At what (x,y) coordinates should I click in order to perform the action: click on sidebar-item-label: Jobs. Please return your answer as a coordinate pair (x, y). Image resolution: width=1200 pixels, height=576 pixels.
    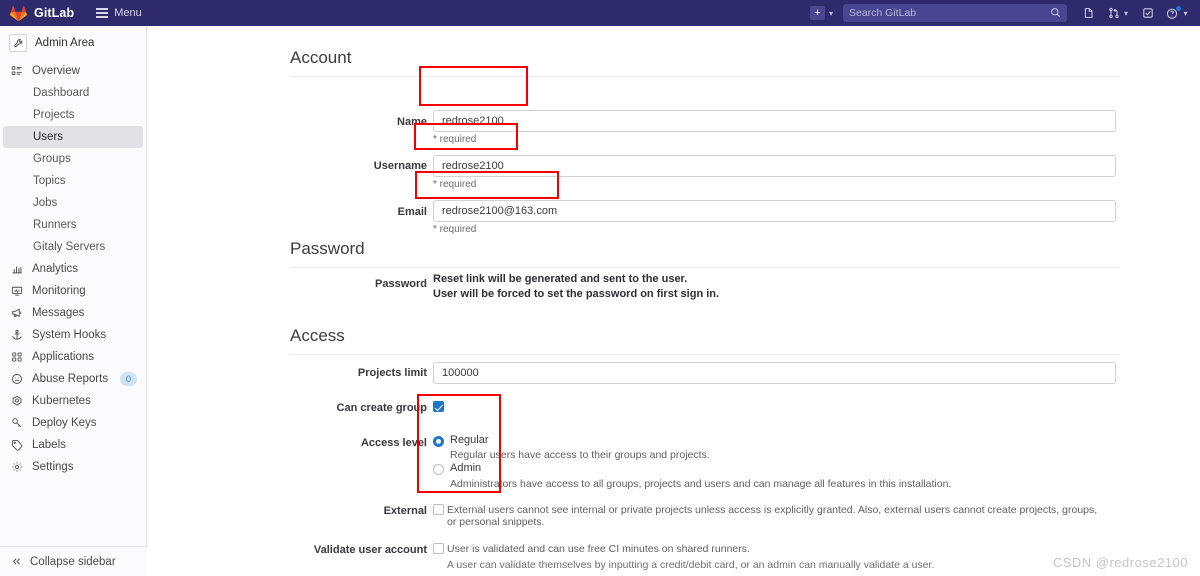
    Looking at the image, I should click on (45, 203).